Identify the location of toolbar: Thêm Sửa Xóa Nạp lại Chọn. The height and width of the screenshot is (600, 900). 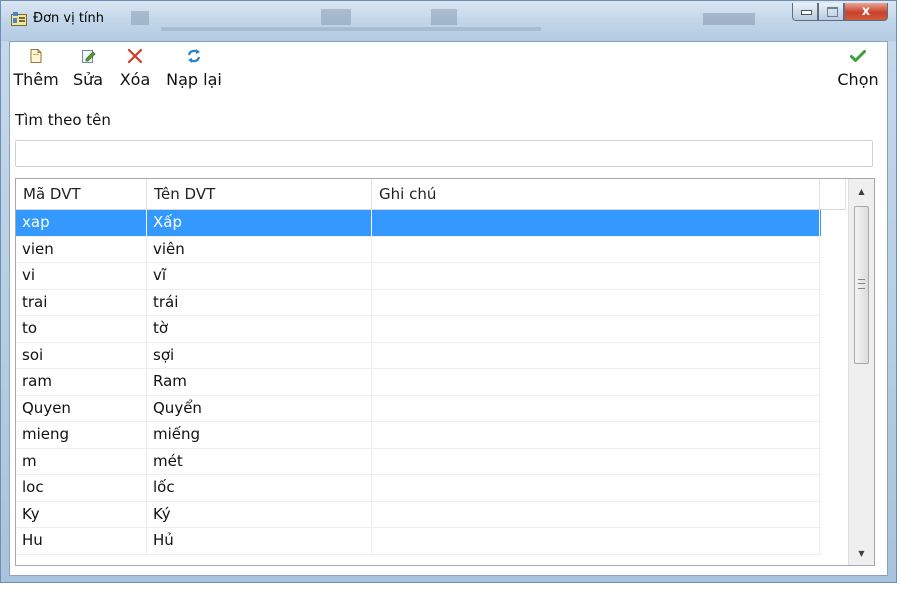
(448, 69).